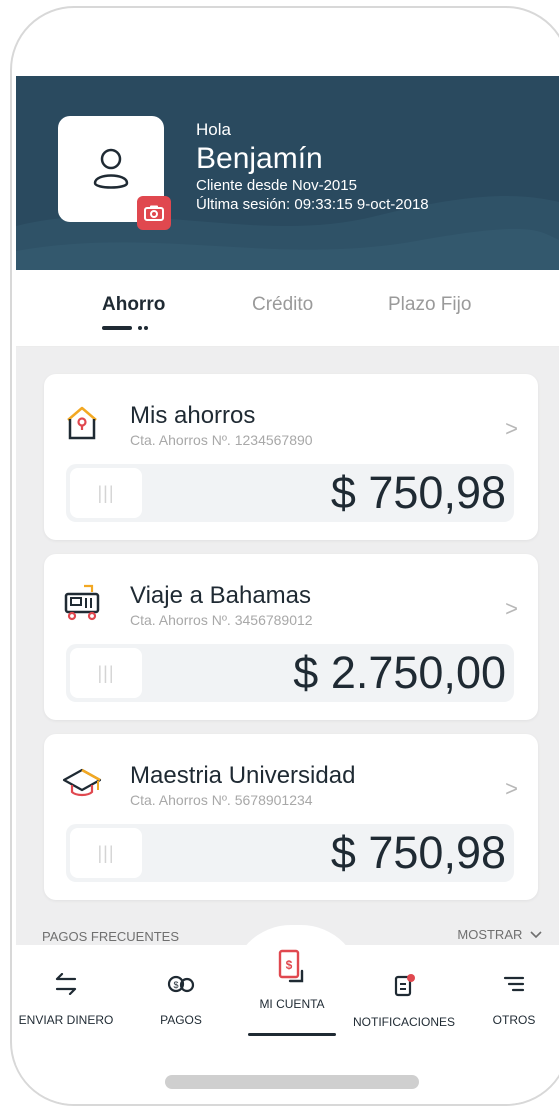 Image resolution: width=559 pixels, height=1107 pixels. What do you see at coordinates (221, 800) in the screenshot?
I see `account-number: Cta. Ahorros Nº. 5678901234` at bounding box center [221, 800].